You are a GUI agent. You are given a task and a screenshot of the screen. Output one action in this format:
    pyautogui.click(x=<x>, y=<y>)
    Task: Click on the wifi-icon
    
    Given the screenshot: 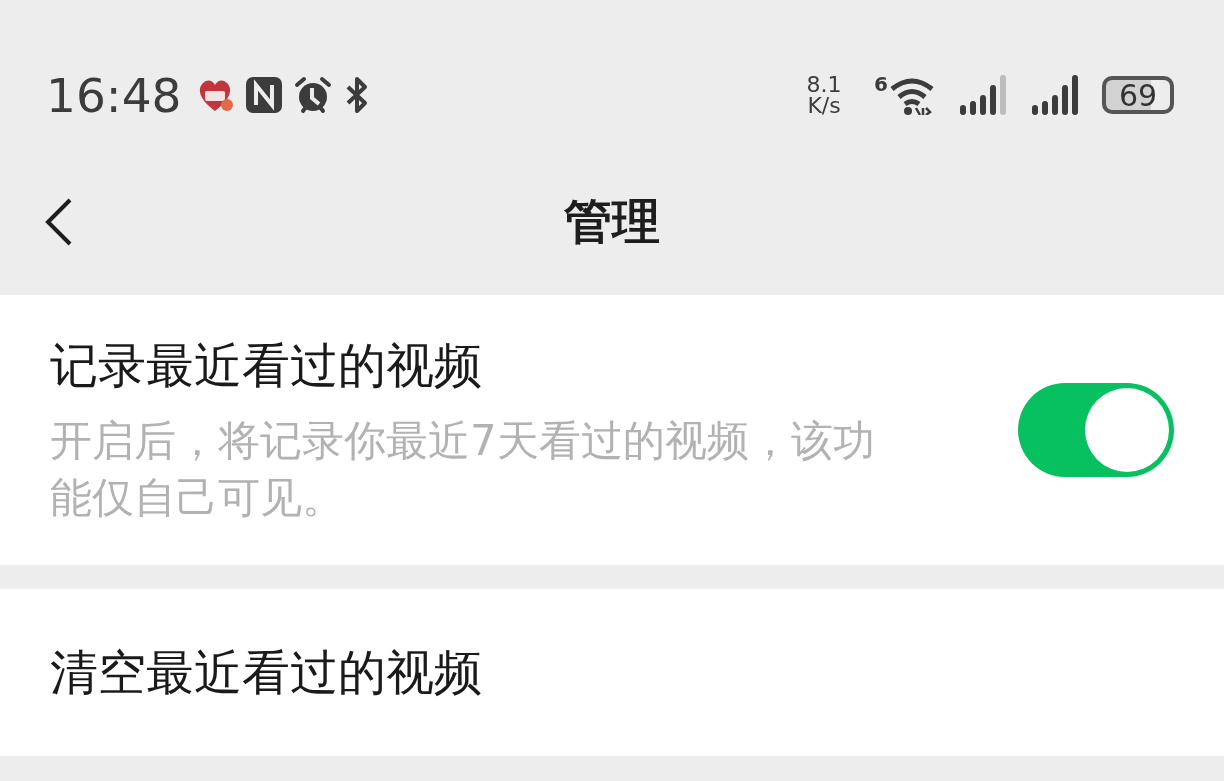 What is the action you would take?
    pyautogui.click(x=912, y=95)
    